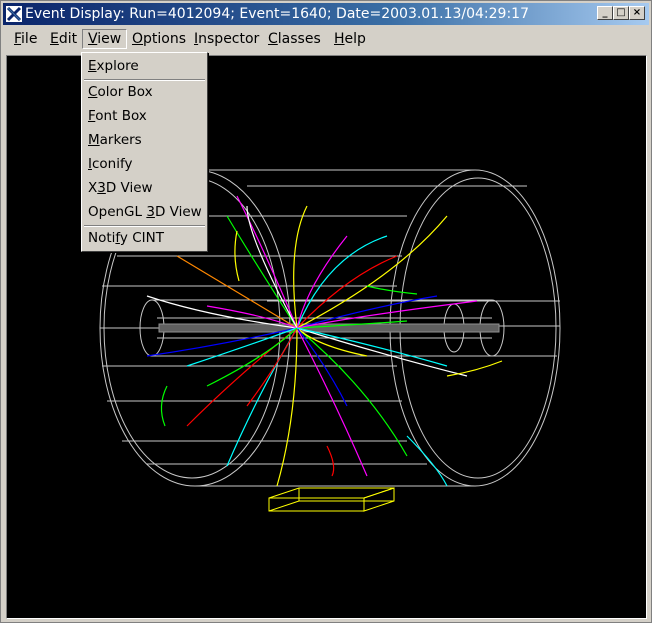 The image size is (652, 623). Describe the element at coordinates (331, 499) in the screenshot. I see `calorimeter-box` at that location.